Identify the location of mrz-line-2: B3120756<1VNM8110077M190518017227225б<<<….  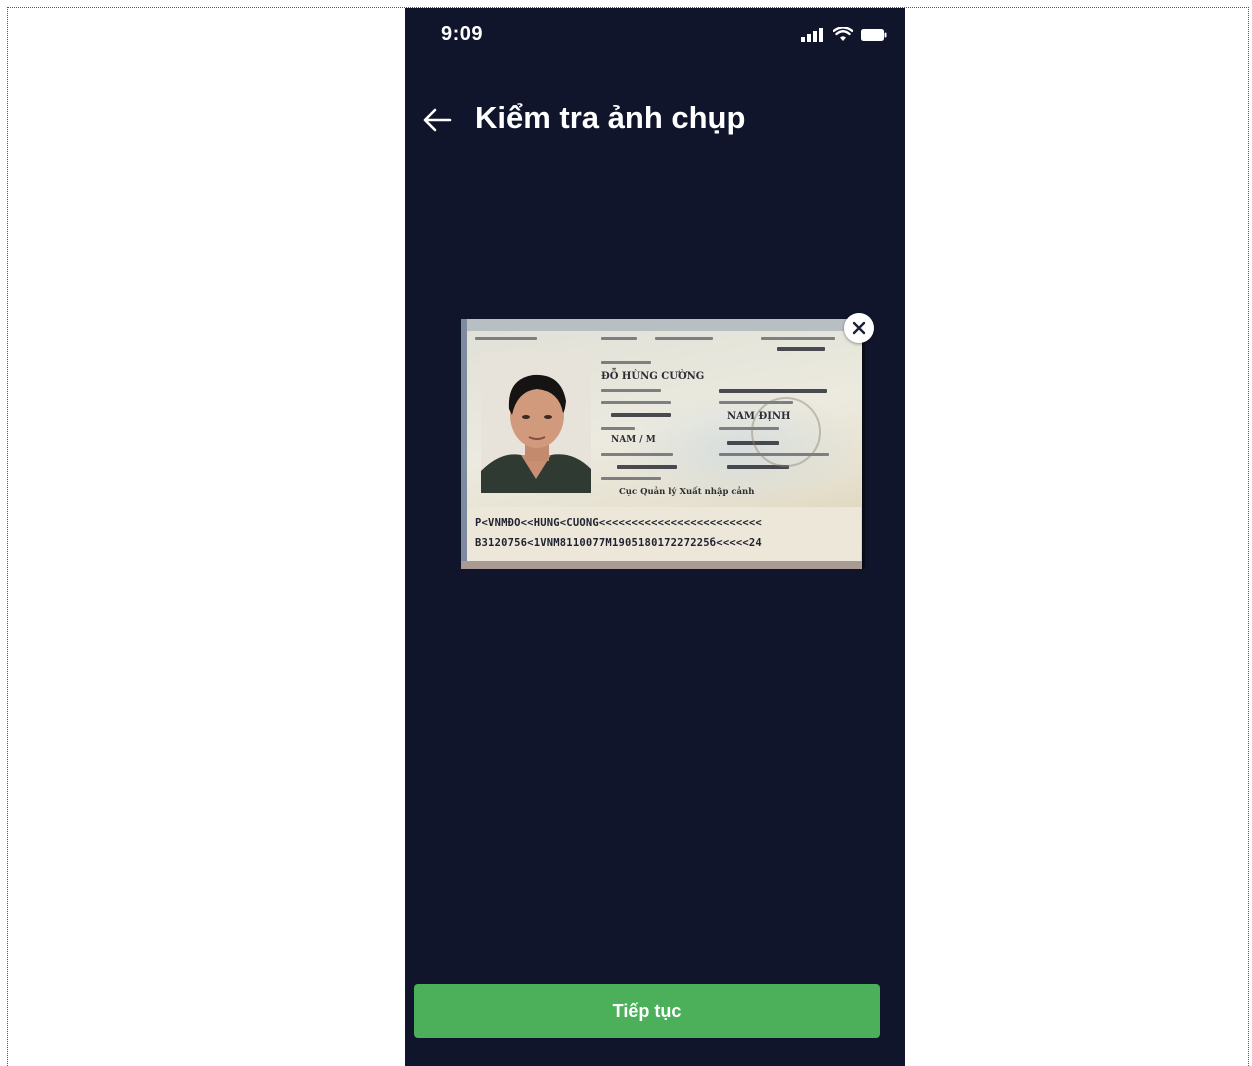
(618, 543).